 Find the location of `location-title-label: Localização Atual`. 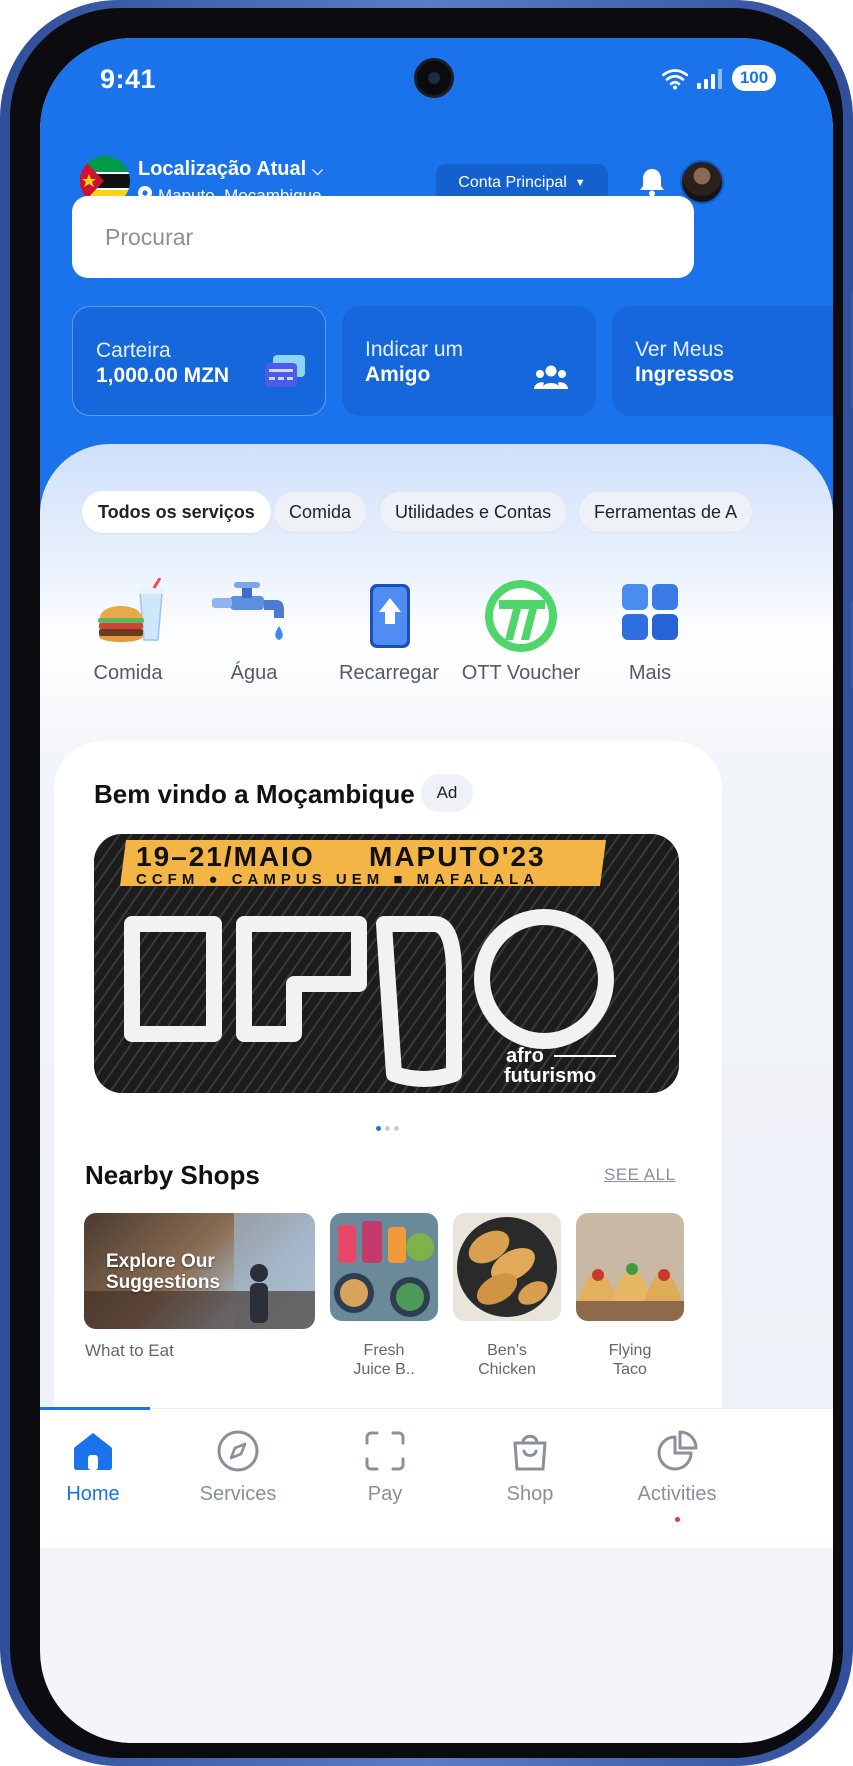

location-title-label: Localização Atual is located at coordinates (222, 169).